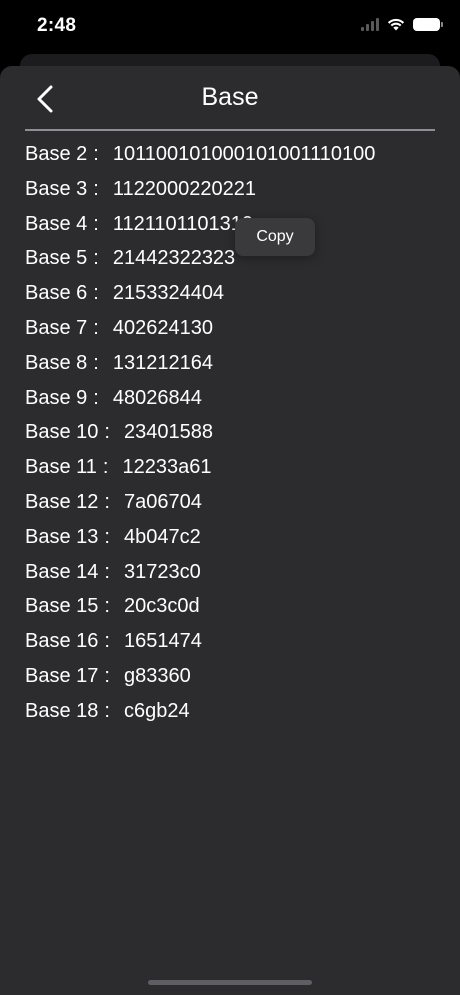 The height and width of the screenshot is (995, 460). I want to click on list-item: Base 2:101100101000101001110100, so click(235, 156).